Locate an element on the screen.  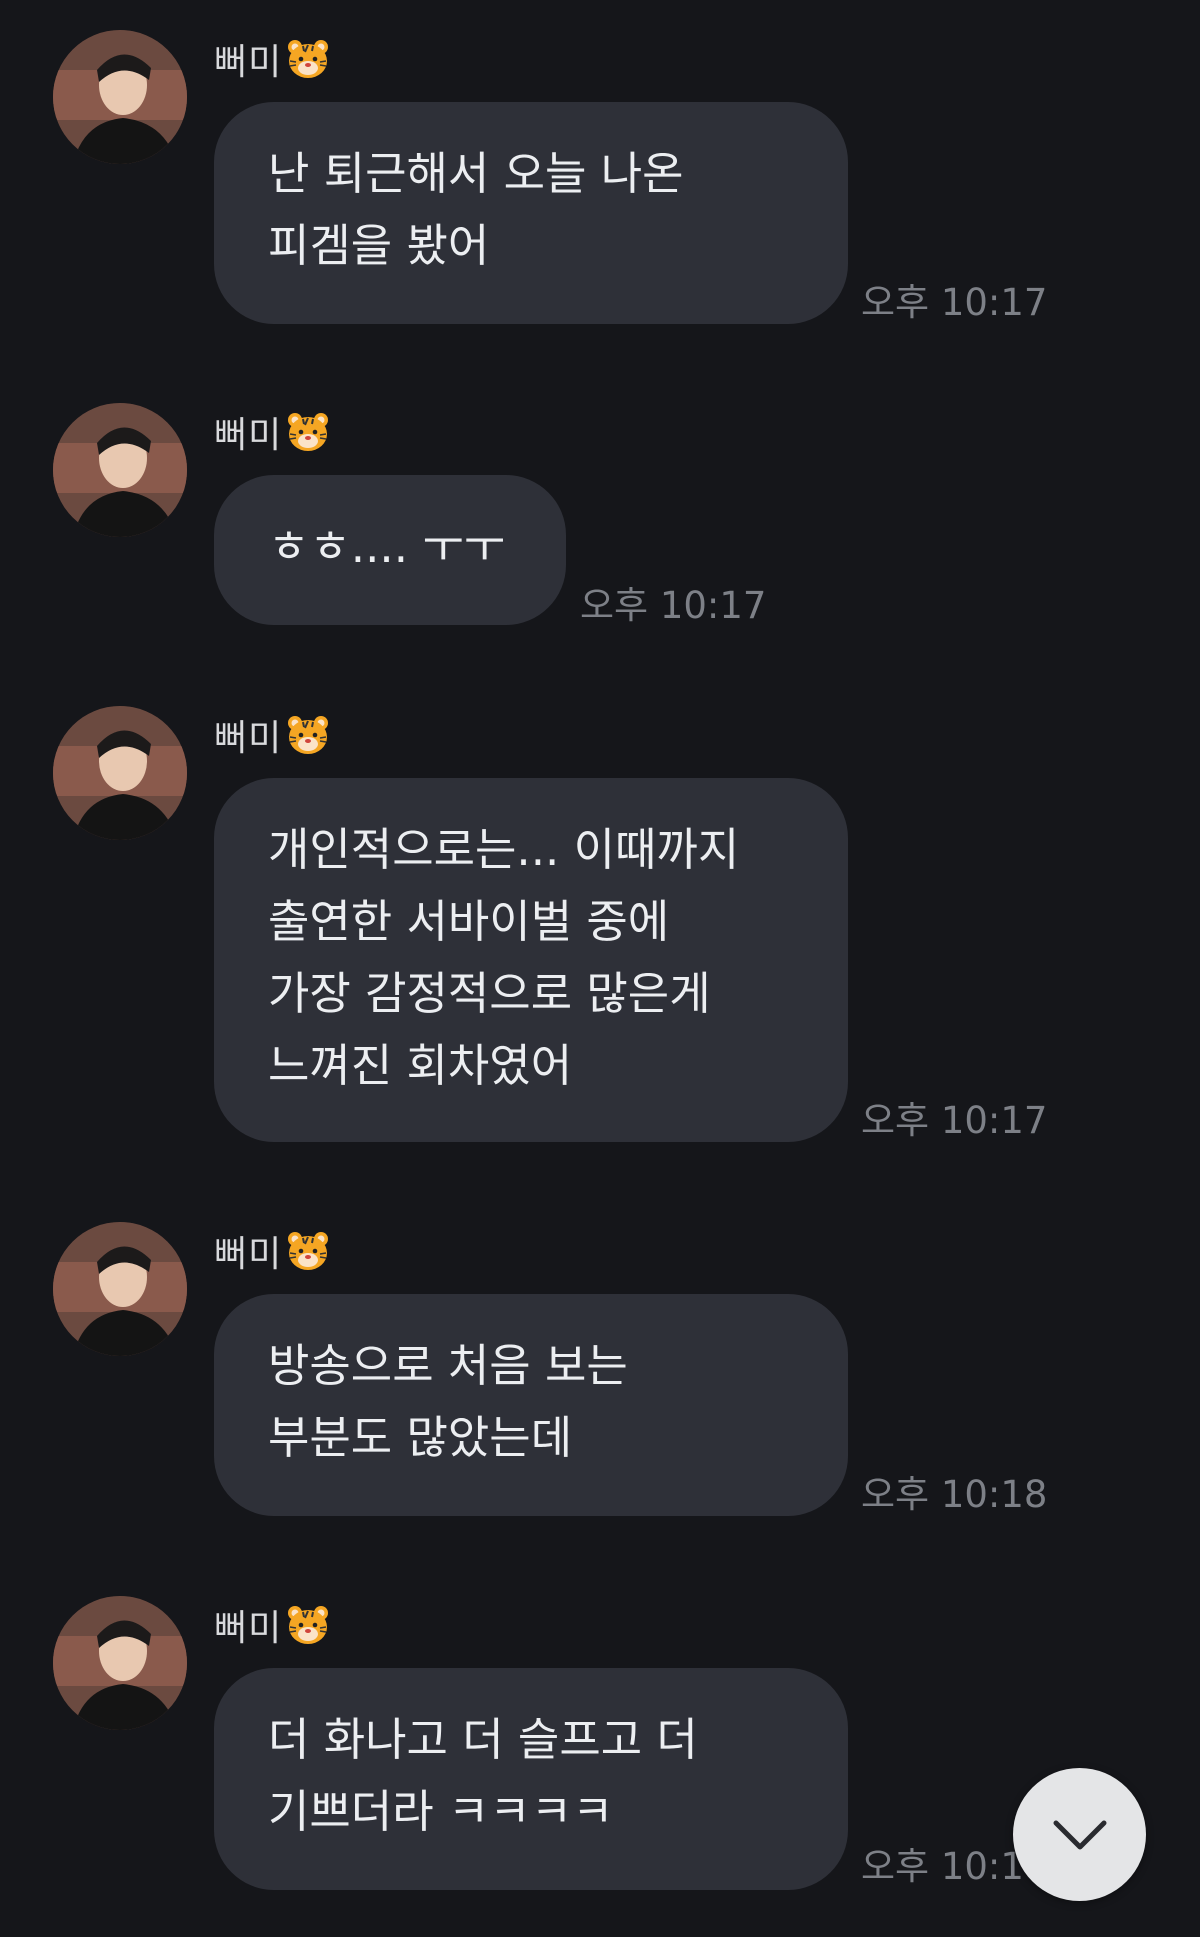
scroll-to-bottom-button is located at coordinates (1079, 1834).